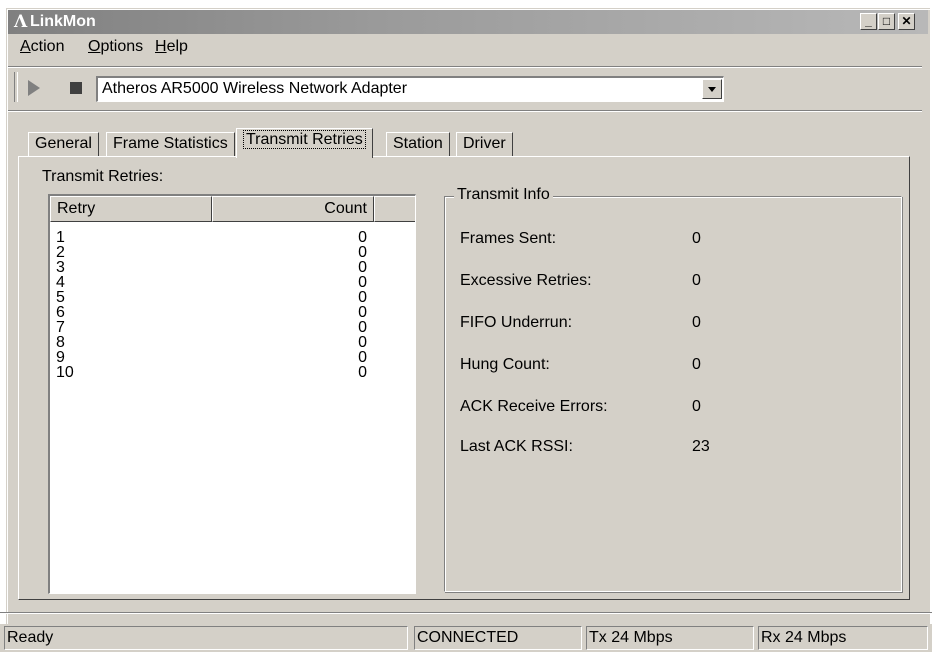 The image size is (932, 652). What do you see at coordinates (843, 638) in the screenshot?
I see `status-rx-rate: Rx 24 Mbps` at bounding box center [843, 638].